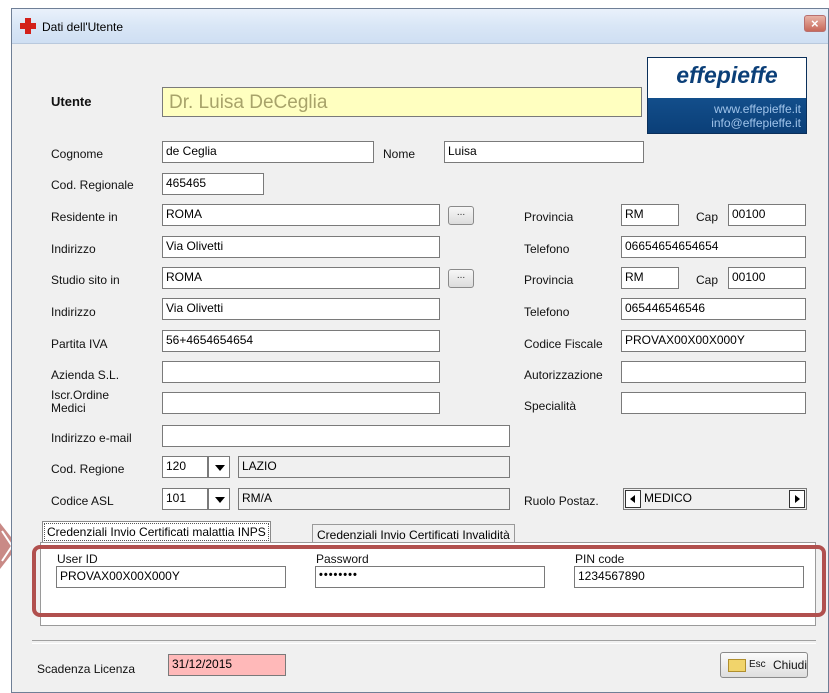 The image size is (829, 693). What do you see at coordinates (301, 215) in the screenshot?
I see `residente-field: ROMA` at bounding box center [301, 215].